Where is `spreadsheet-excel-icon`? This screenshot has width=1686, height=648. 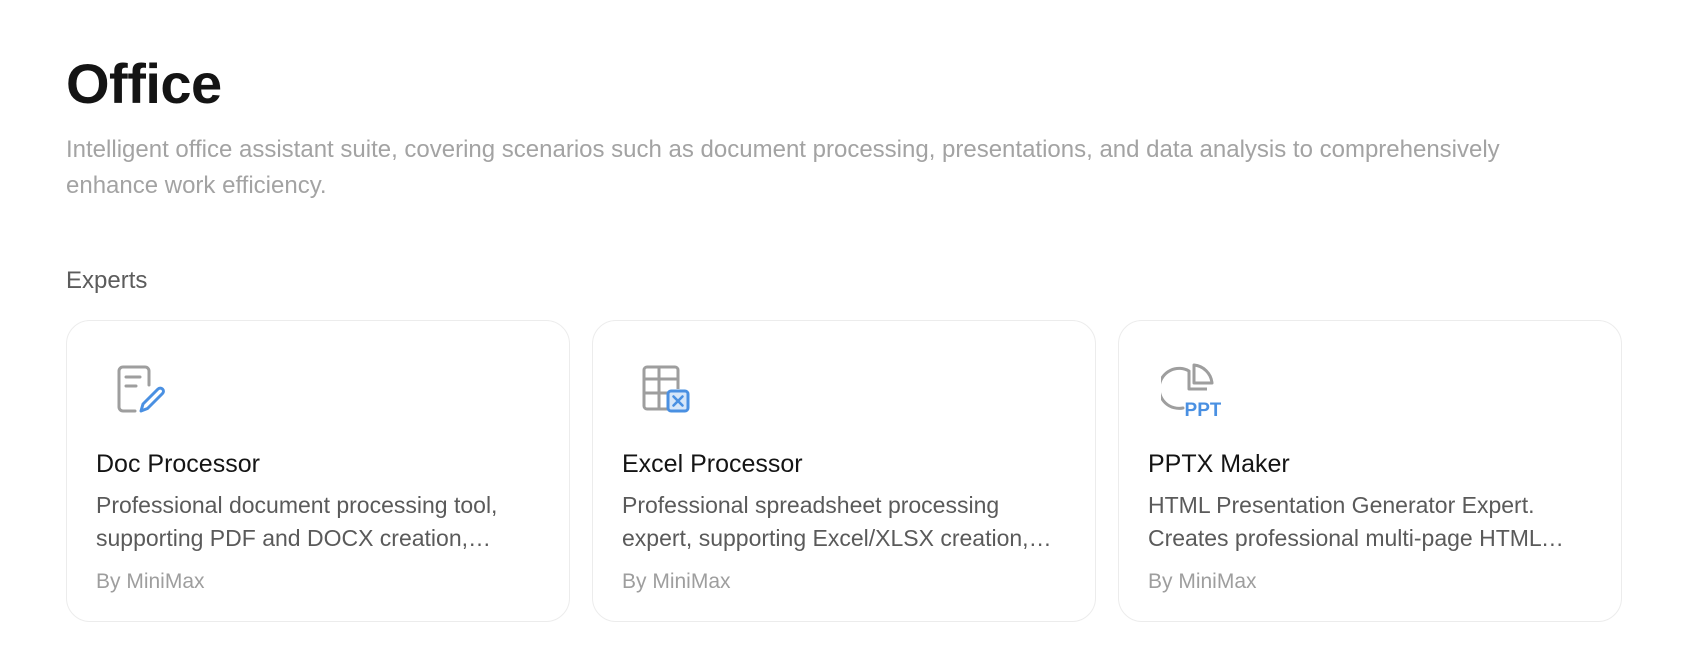
spreadsheet-excel-icon is located at coordinates (665, 389).